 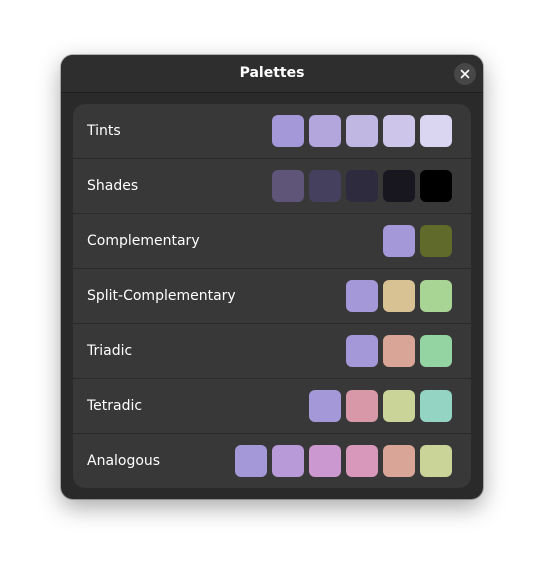 What do you see at coordinates (272, 406) in the screenshot?
I see `palette-row-tetradic: Tetradic` at bounding box center [272, 406].